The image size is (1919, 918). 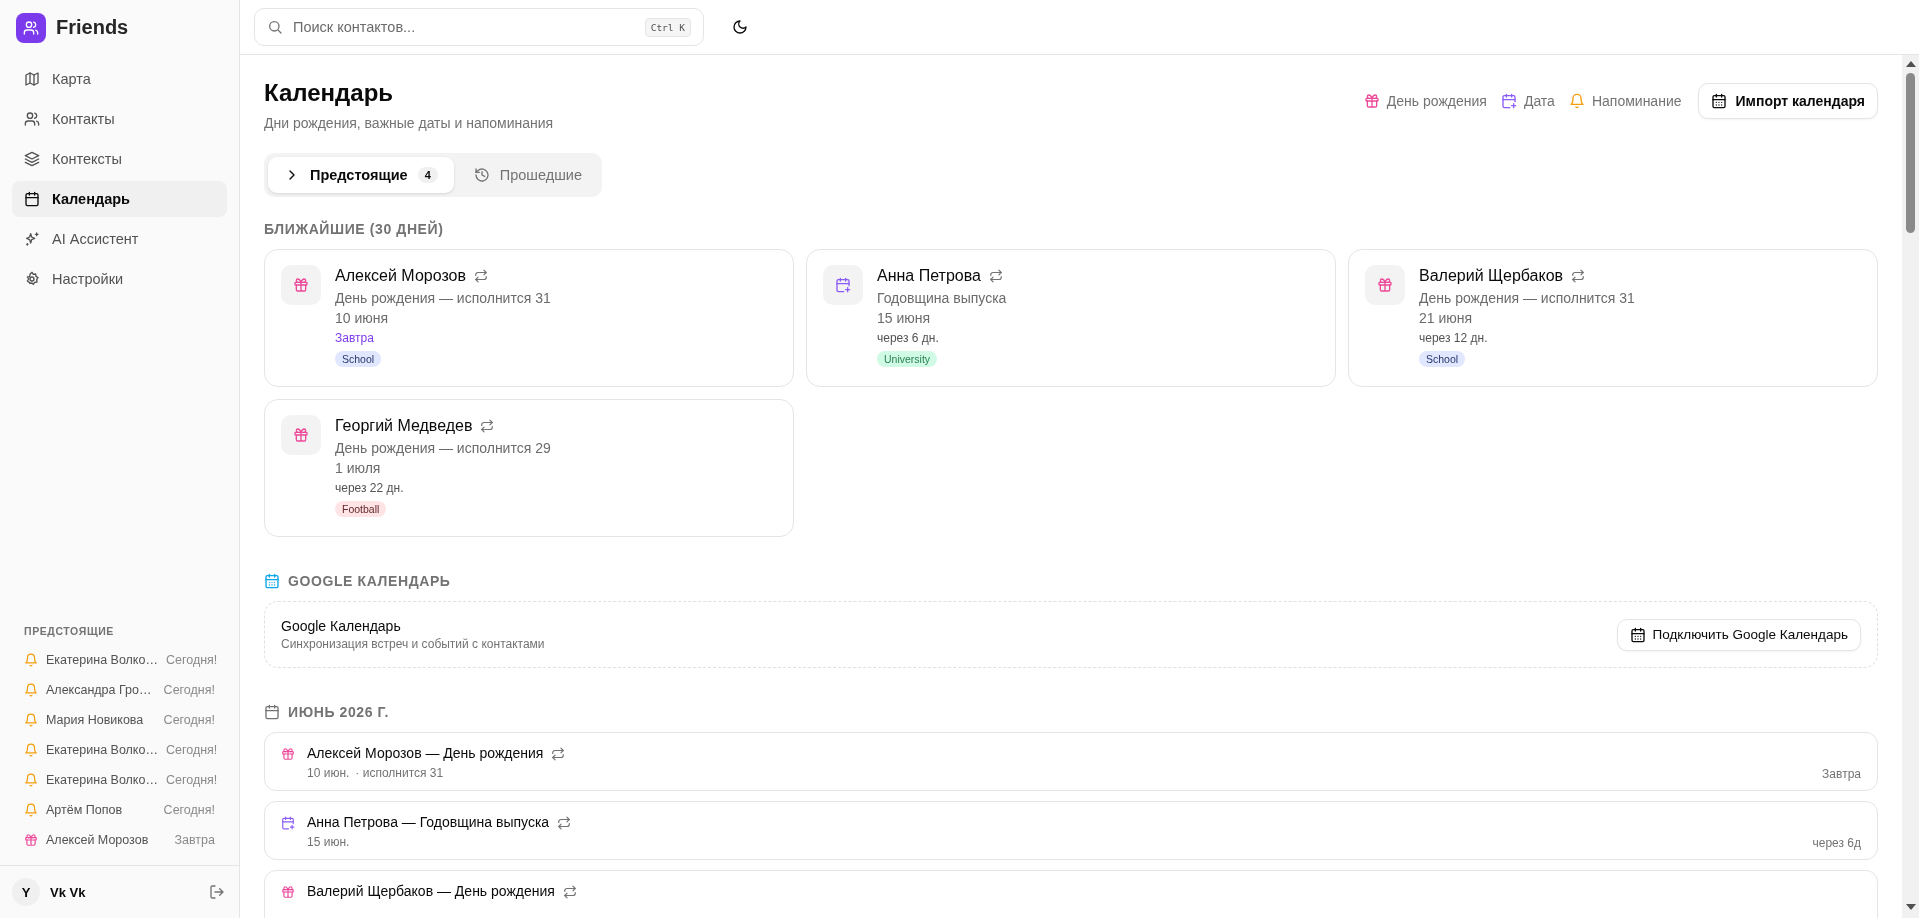 I want to click on search-box: Поиск контактов... Ctrl K, so click(x=479, y=27).